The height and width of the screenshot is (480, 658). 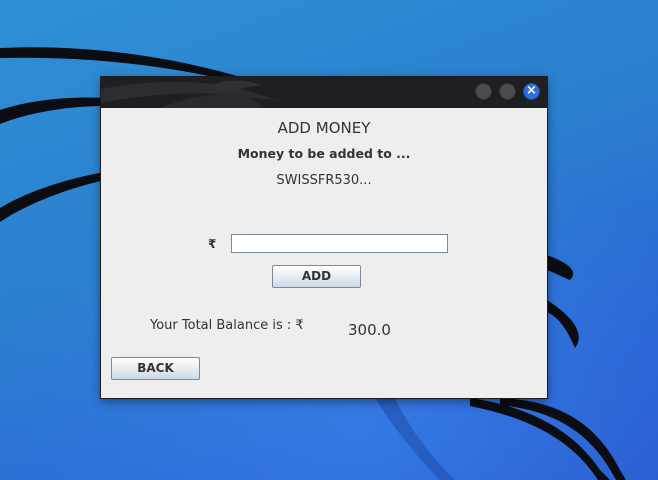 I want to click on amount-input, so click(x=339, y=243).